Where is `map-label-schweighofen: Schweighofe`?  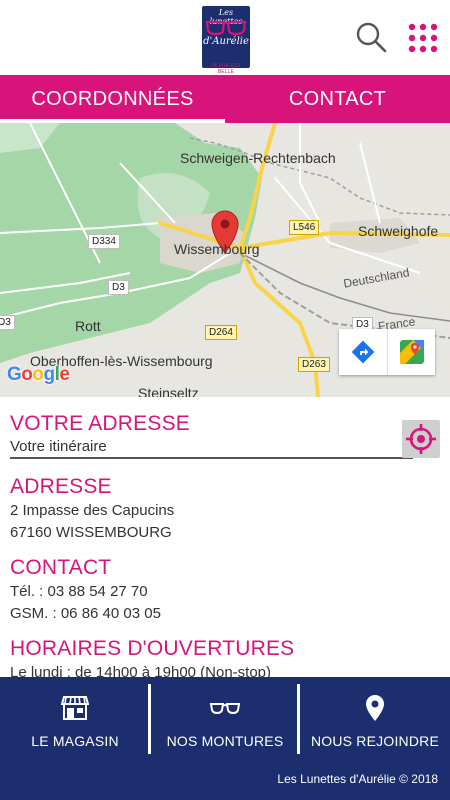
map-label-schweighofen: Schweighofe is located at coordinates (398, 231).